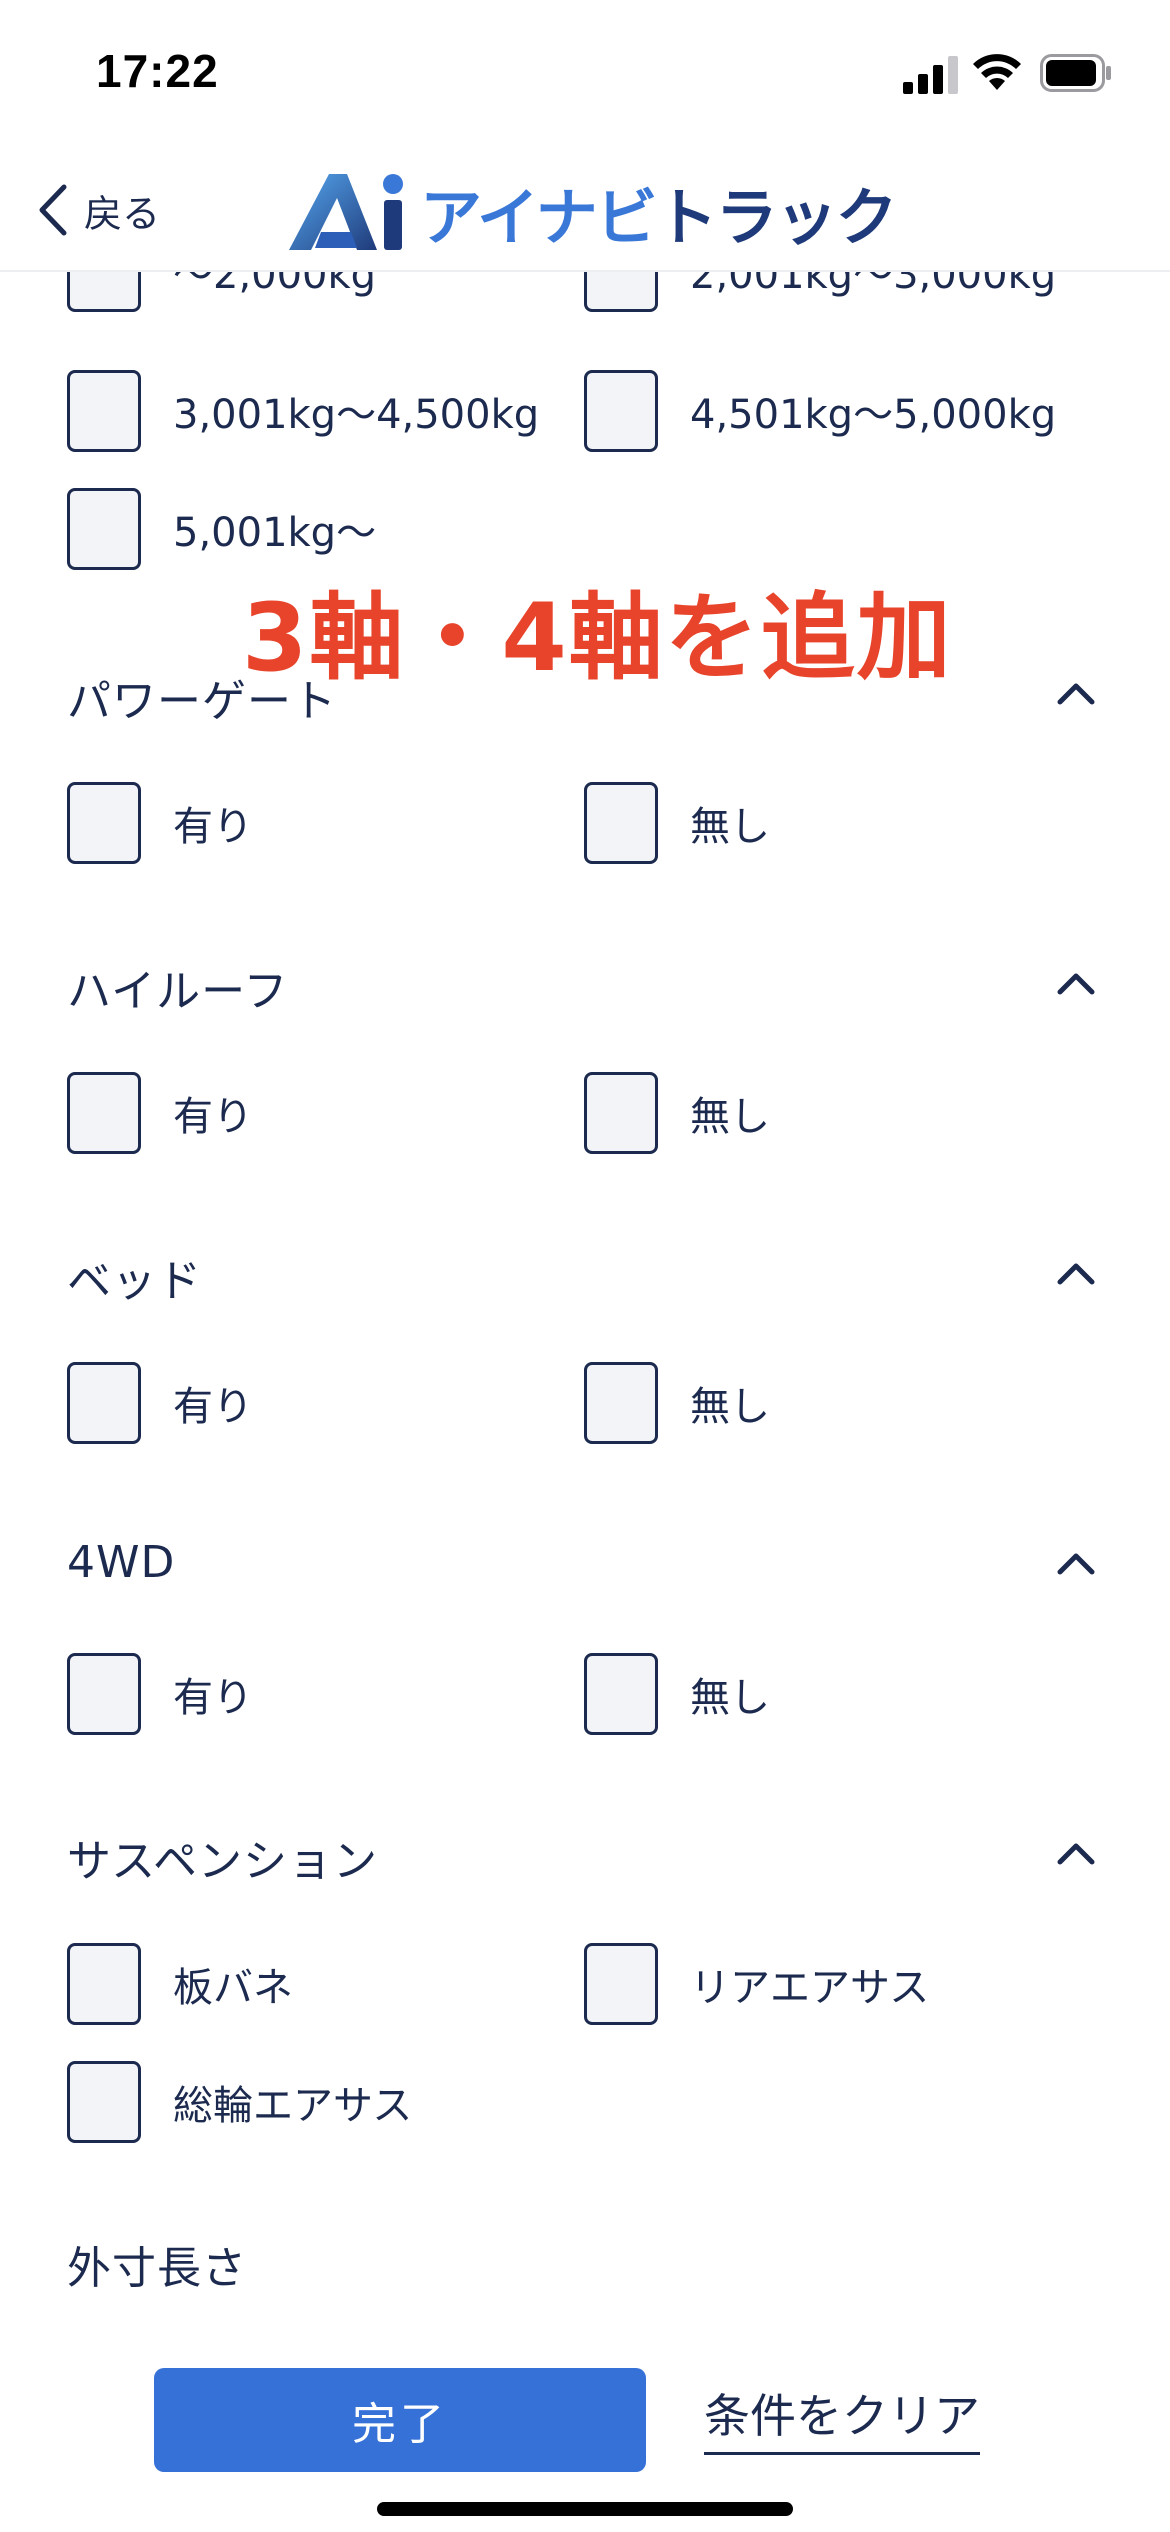 The width and height of the screenshot is (1170, 2532). I want to click on checkbox-suspension-leaf-spring: 板バネ, so click(180, 1984).